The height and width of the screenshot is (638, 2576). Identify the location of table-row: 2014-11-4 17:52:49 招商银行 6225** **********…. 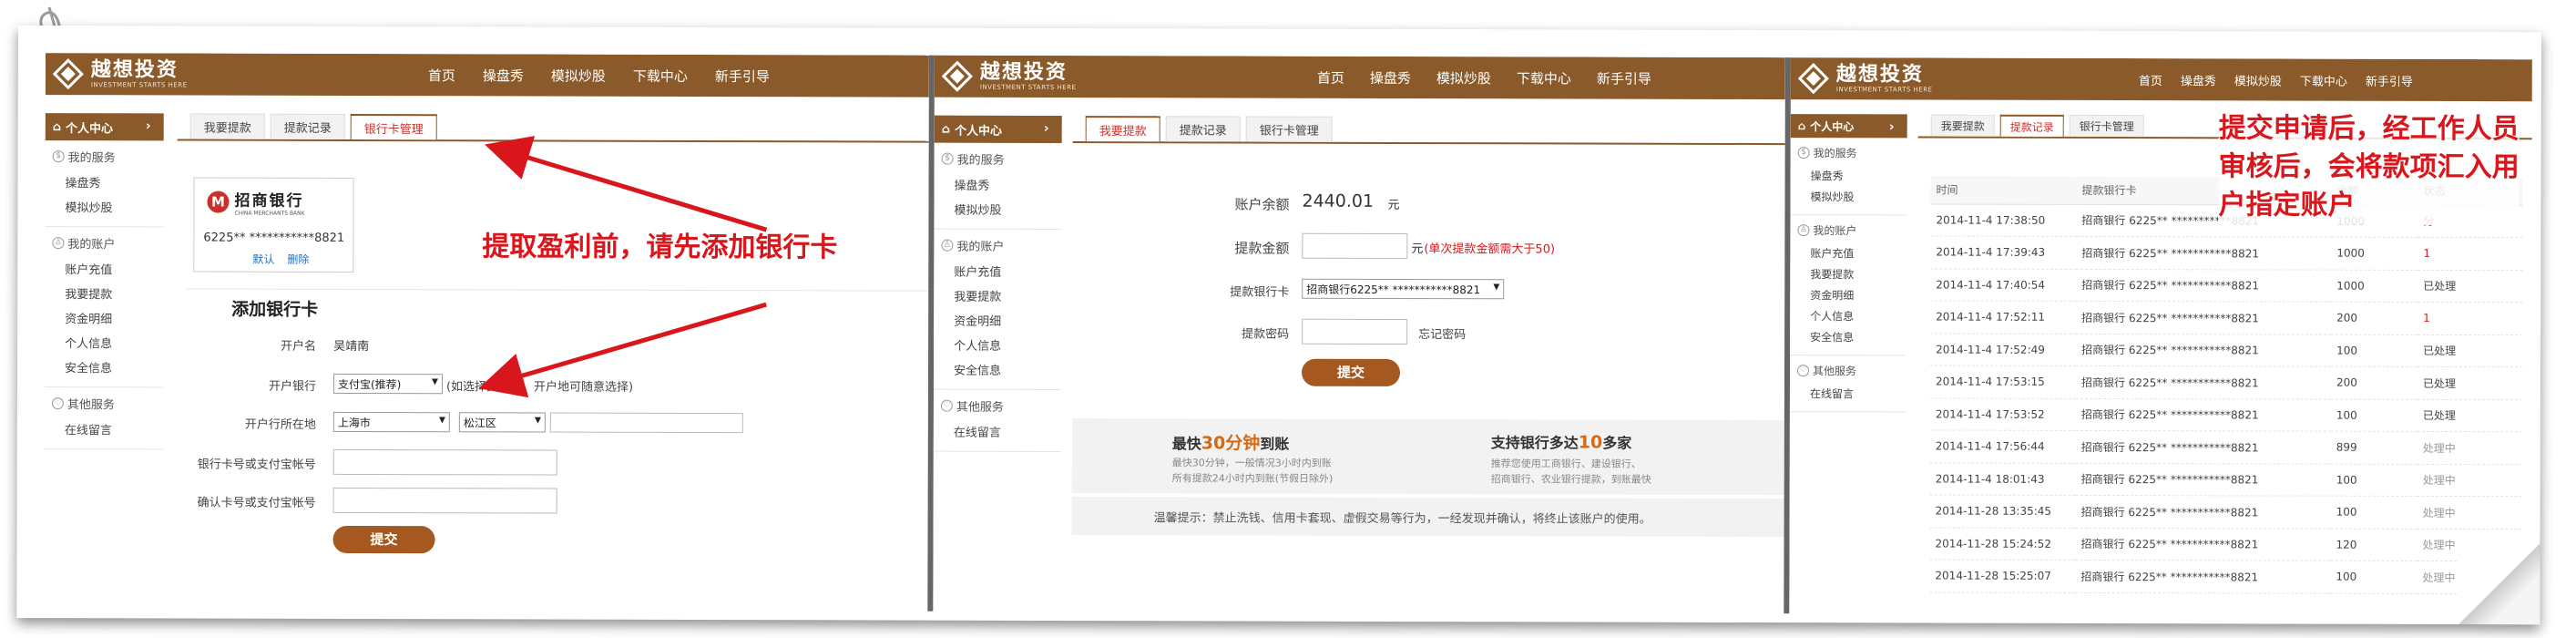
(2226, 350).